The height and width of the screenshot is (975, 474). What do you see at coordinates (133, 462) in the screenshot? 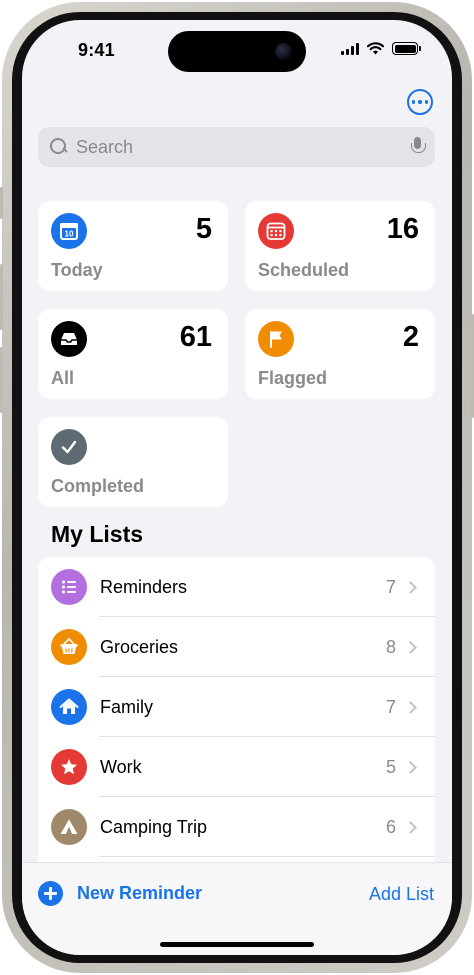
I see `smart-list-completed: Completed` at bounding box center [133, 462].